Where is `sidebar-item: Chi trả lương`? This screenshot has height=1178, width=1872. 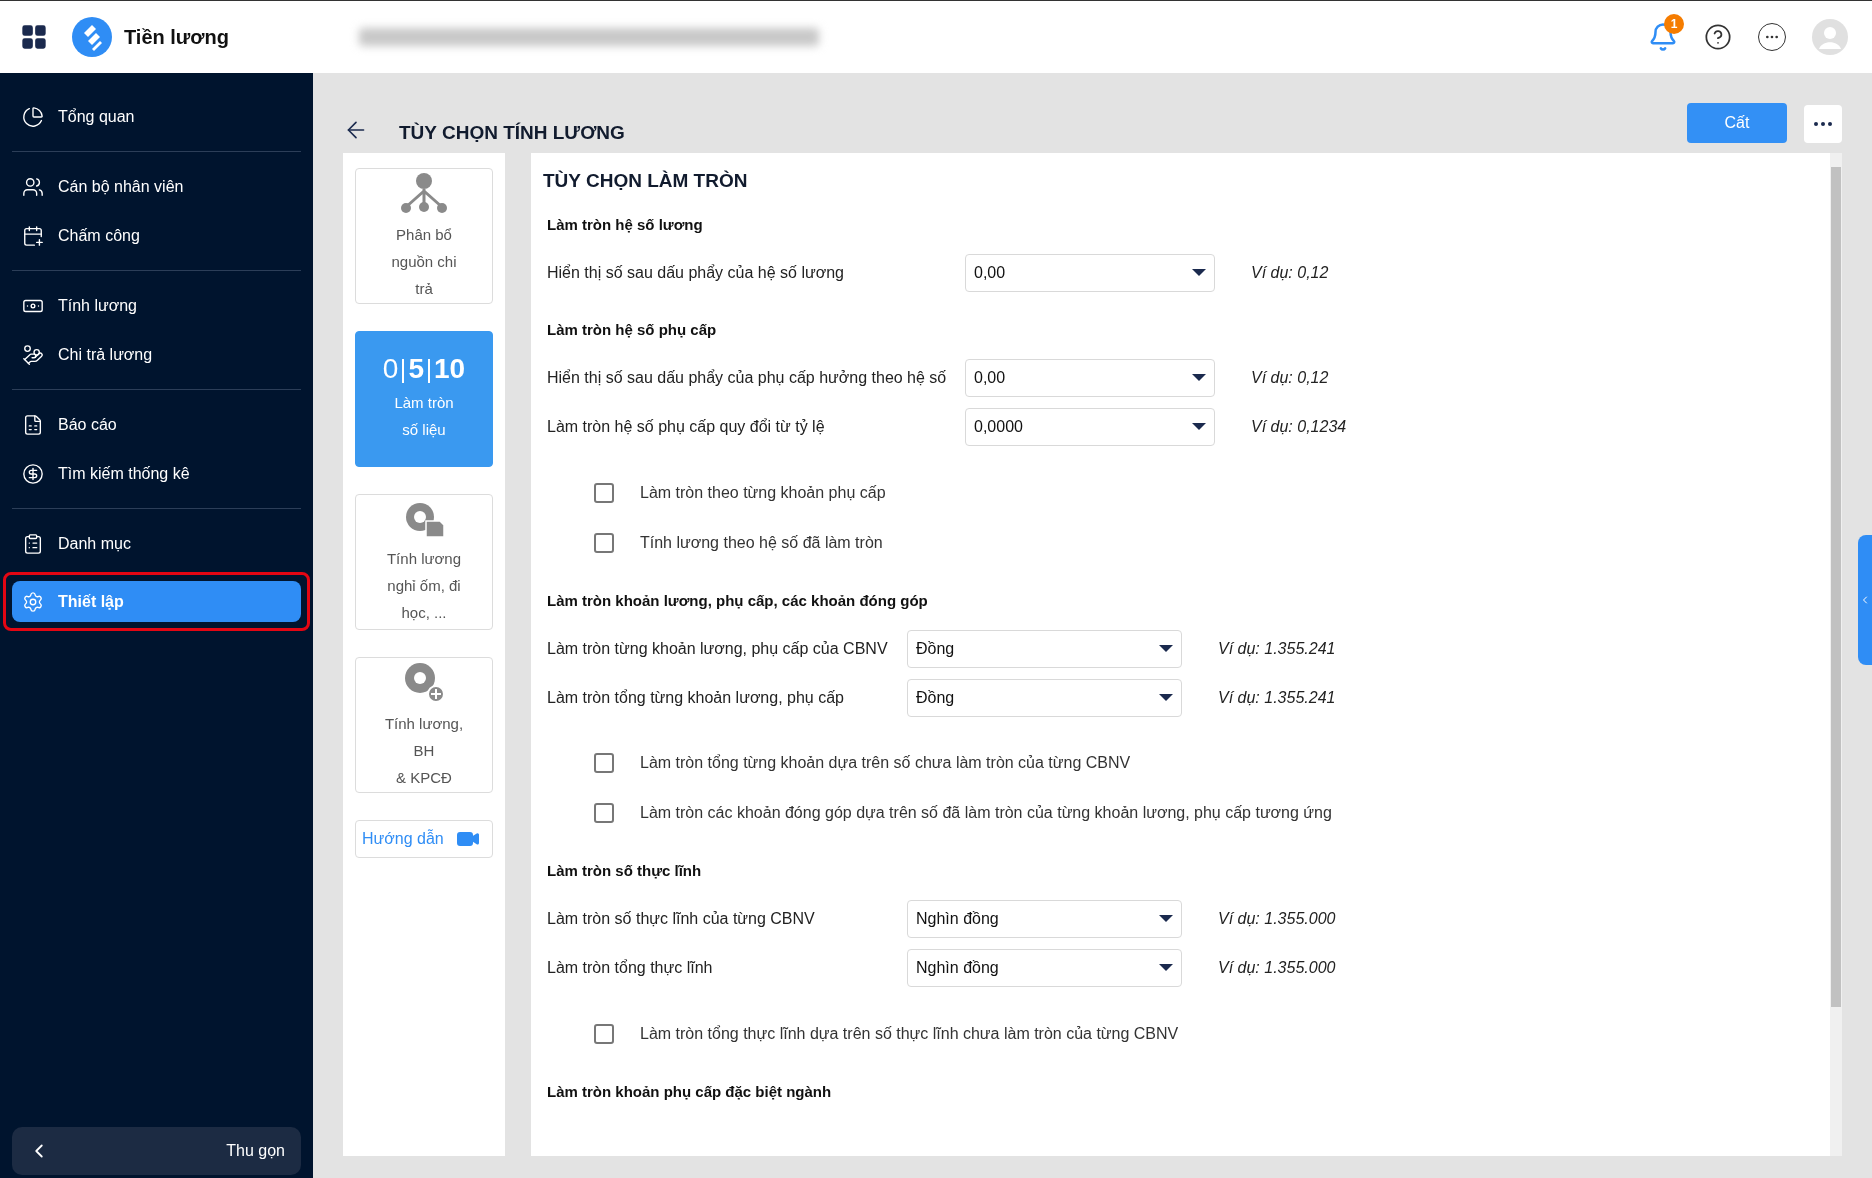 sidebar-item: Chi trả lương is located at coordinates (156, 354).